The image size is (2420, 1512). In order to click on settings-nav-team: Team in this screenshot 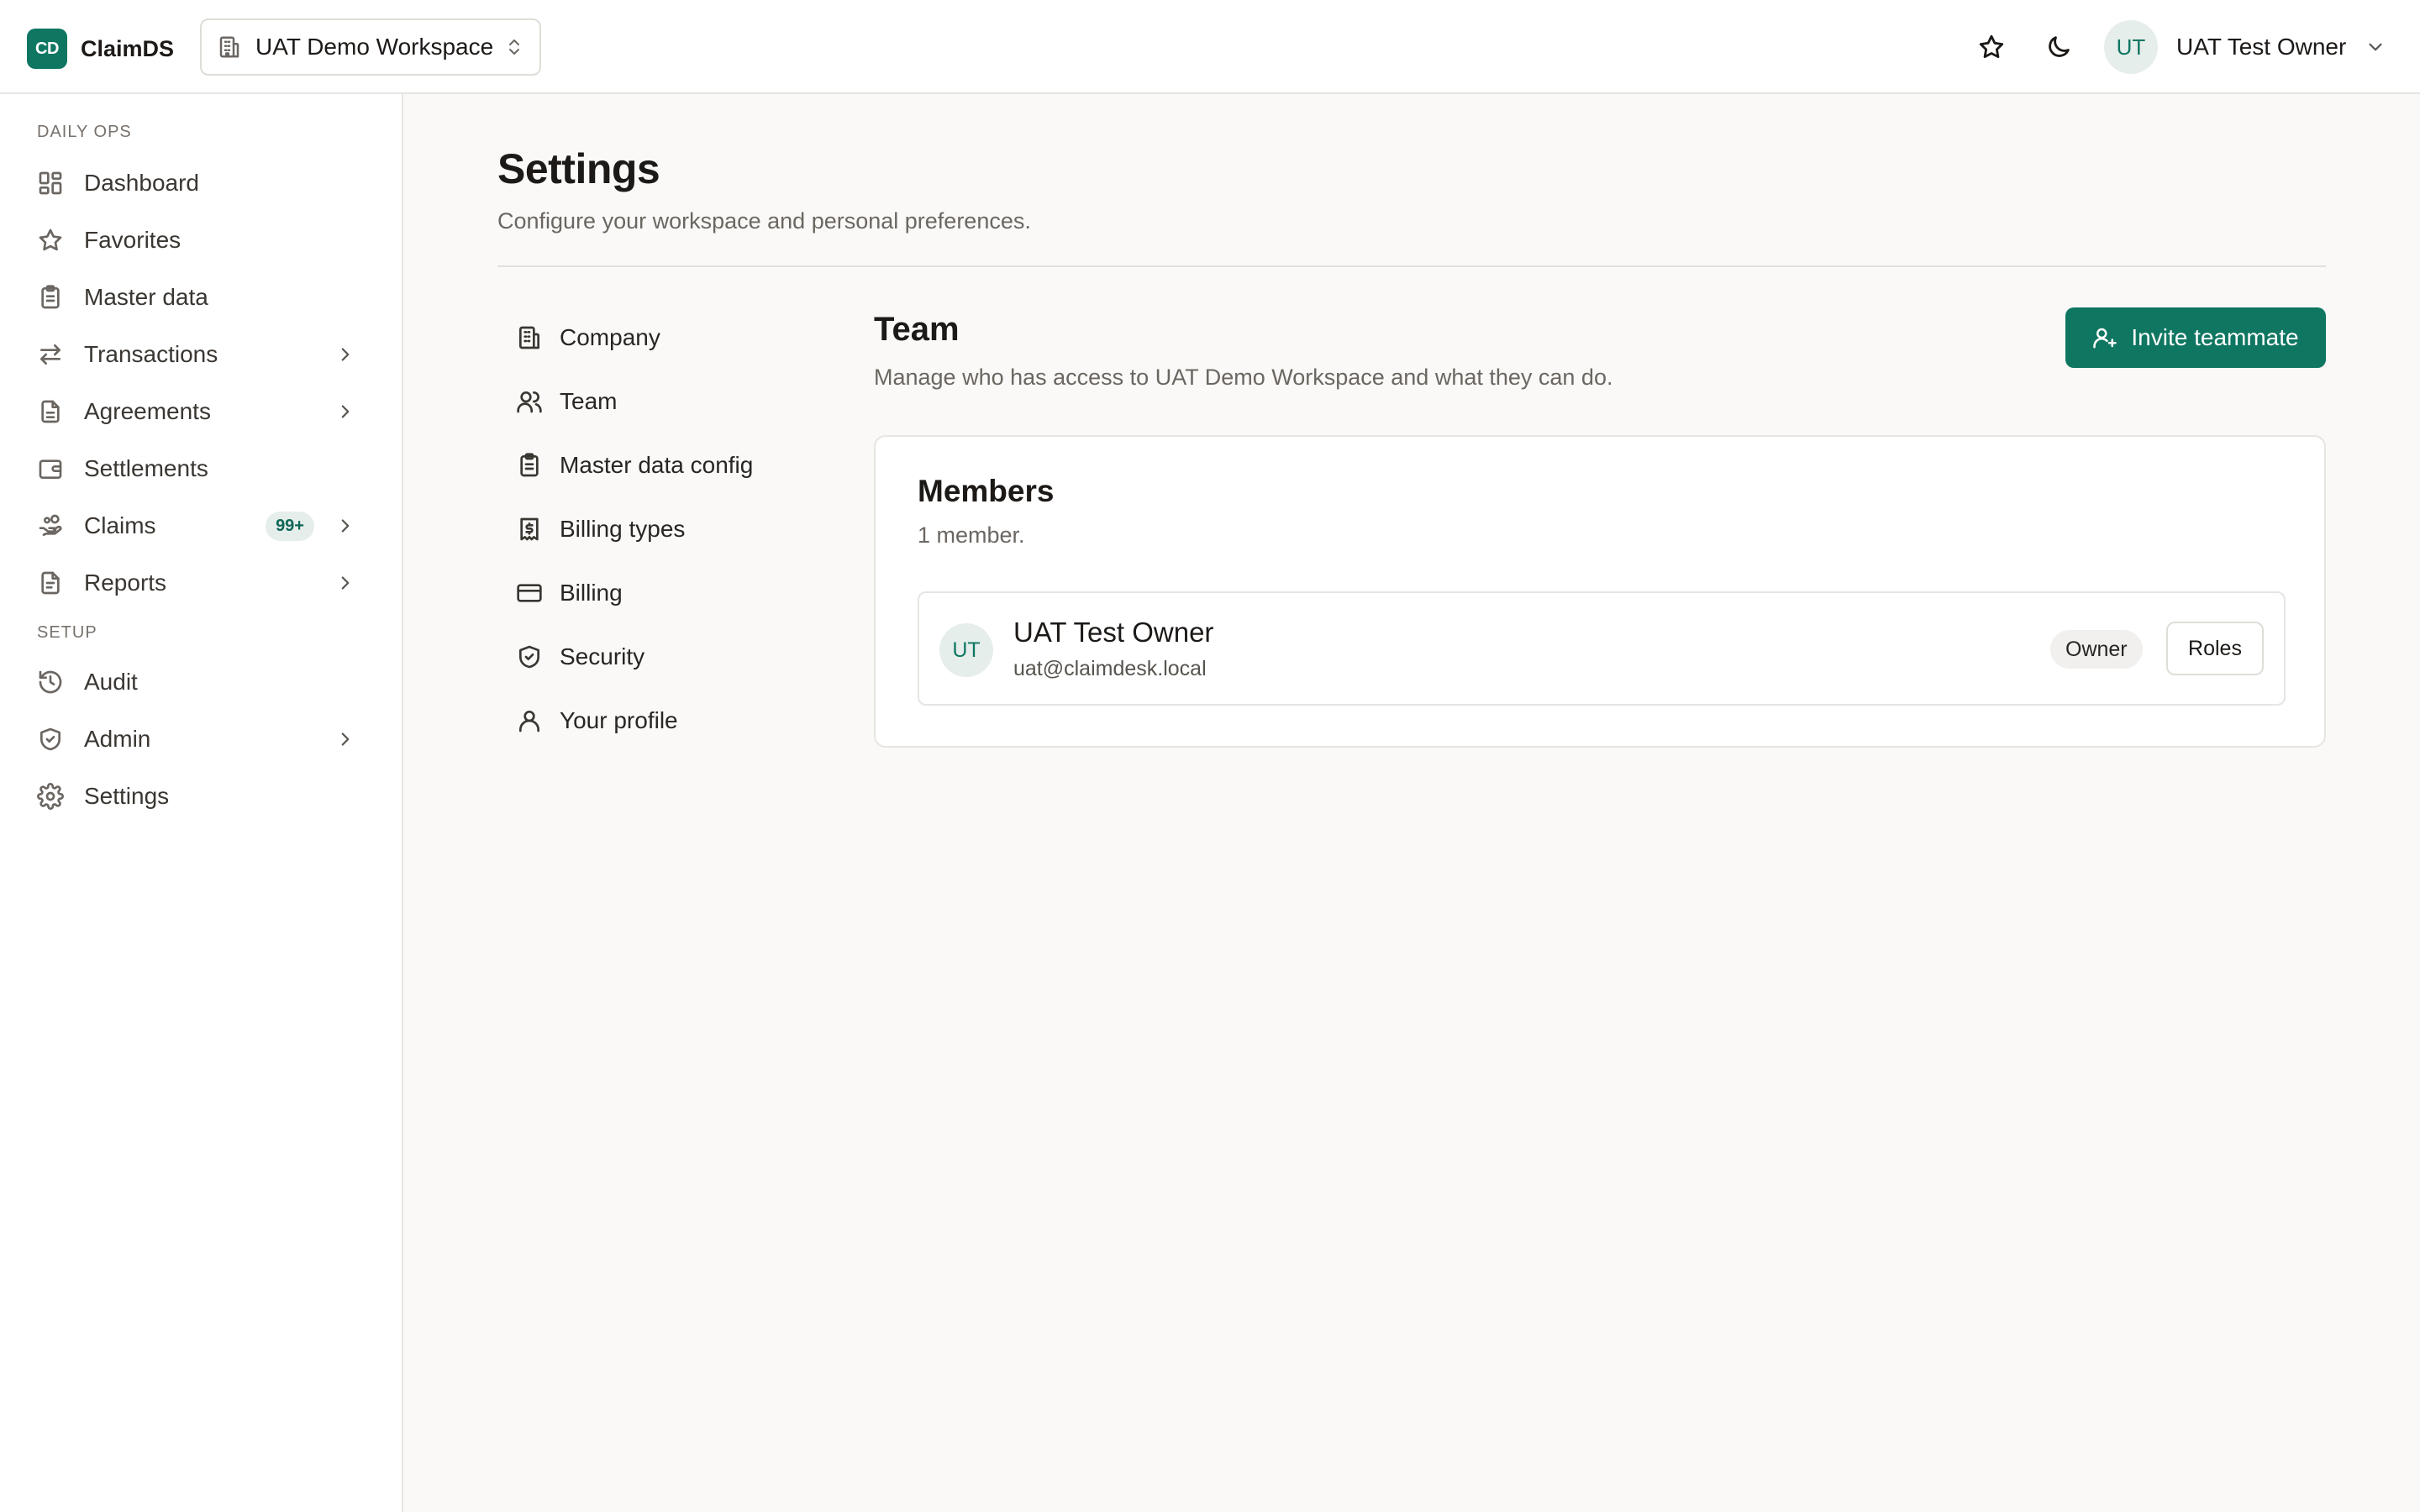, I will do `click(679, 401)`.